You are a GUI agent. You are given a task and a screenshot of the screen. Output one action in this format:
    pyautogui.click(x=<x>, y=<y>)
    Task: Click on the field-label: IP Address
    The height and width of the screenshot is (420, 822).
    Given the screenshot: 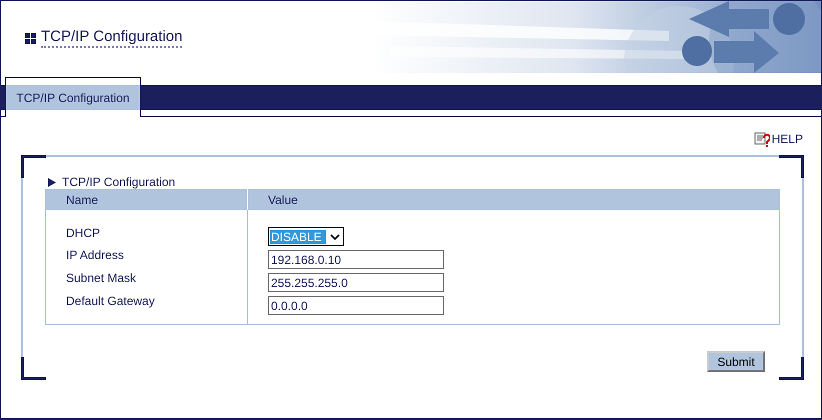 What is the action you would take?
    pyautogui.click(x=95, y=255)
    